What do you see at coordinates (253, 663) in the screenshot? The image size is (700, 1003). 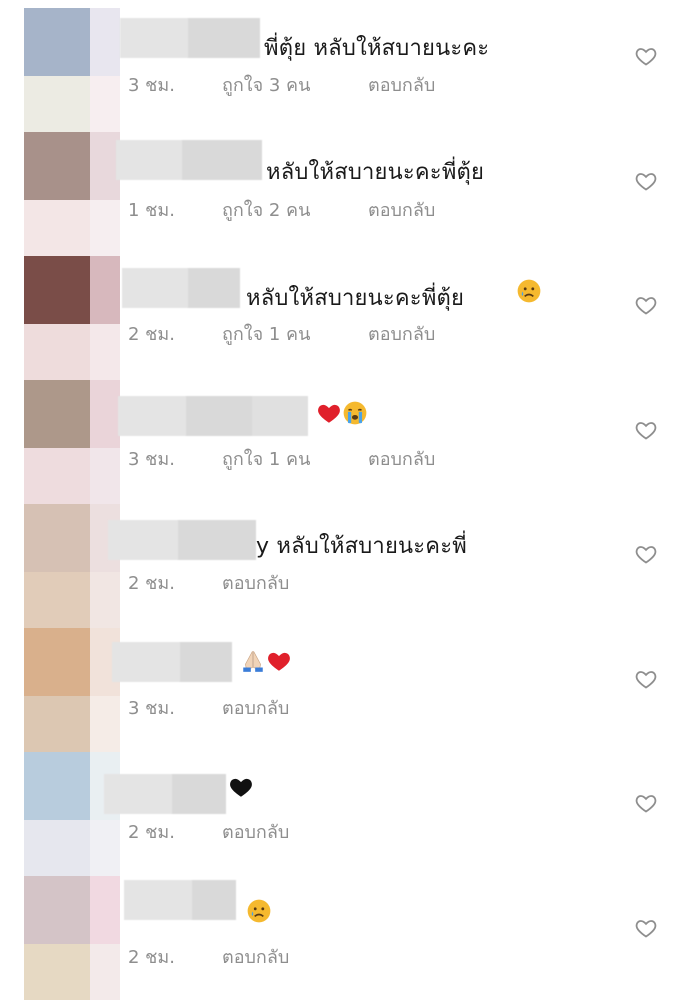 I see `folded-hands-emoji` at bounding box center [253, 663].